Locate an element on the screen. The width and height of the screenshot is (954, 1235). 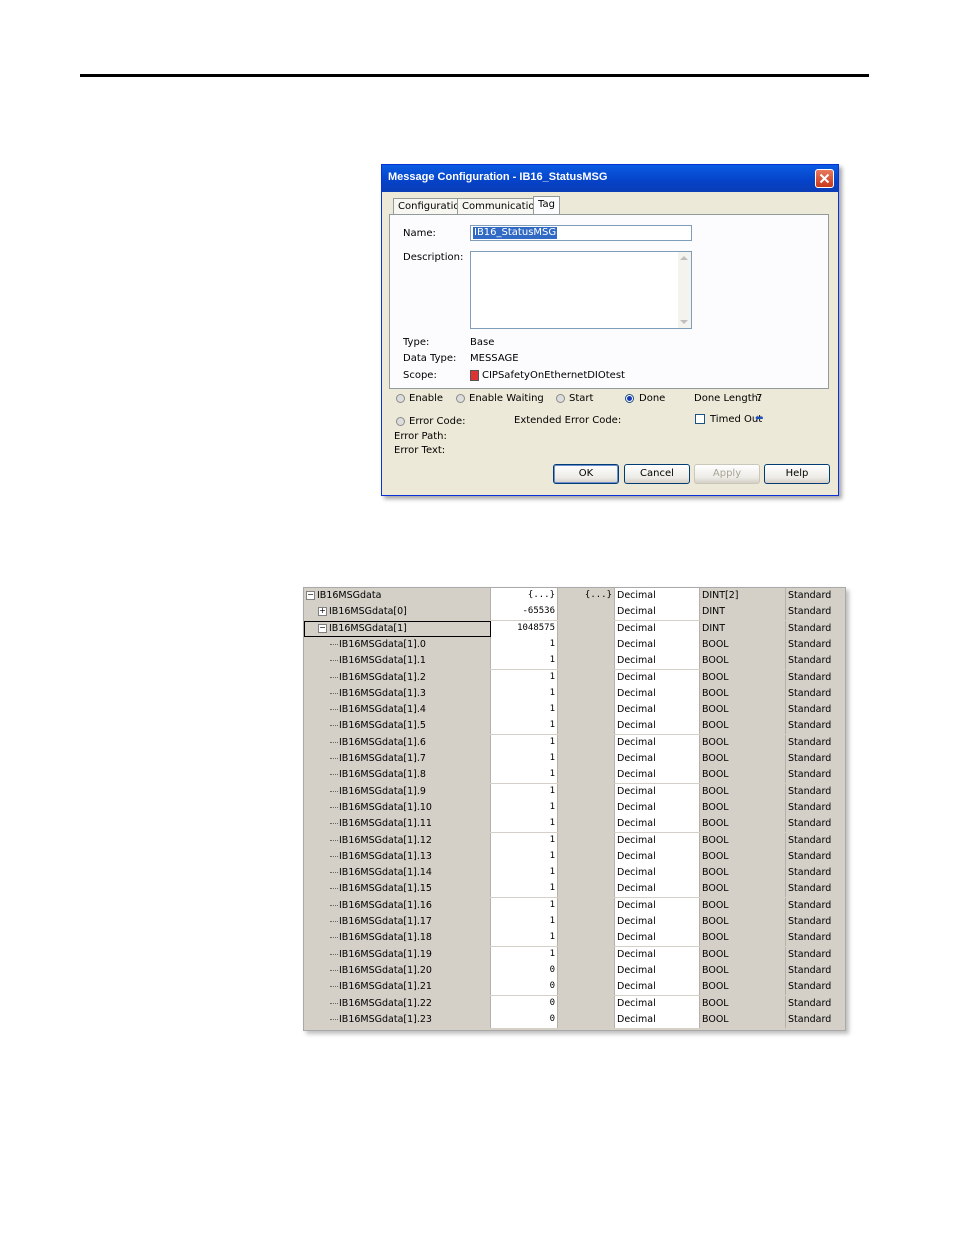
tab-tag: Tag is located at coordinates (546, 205).